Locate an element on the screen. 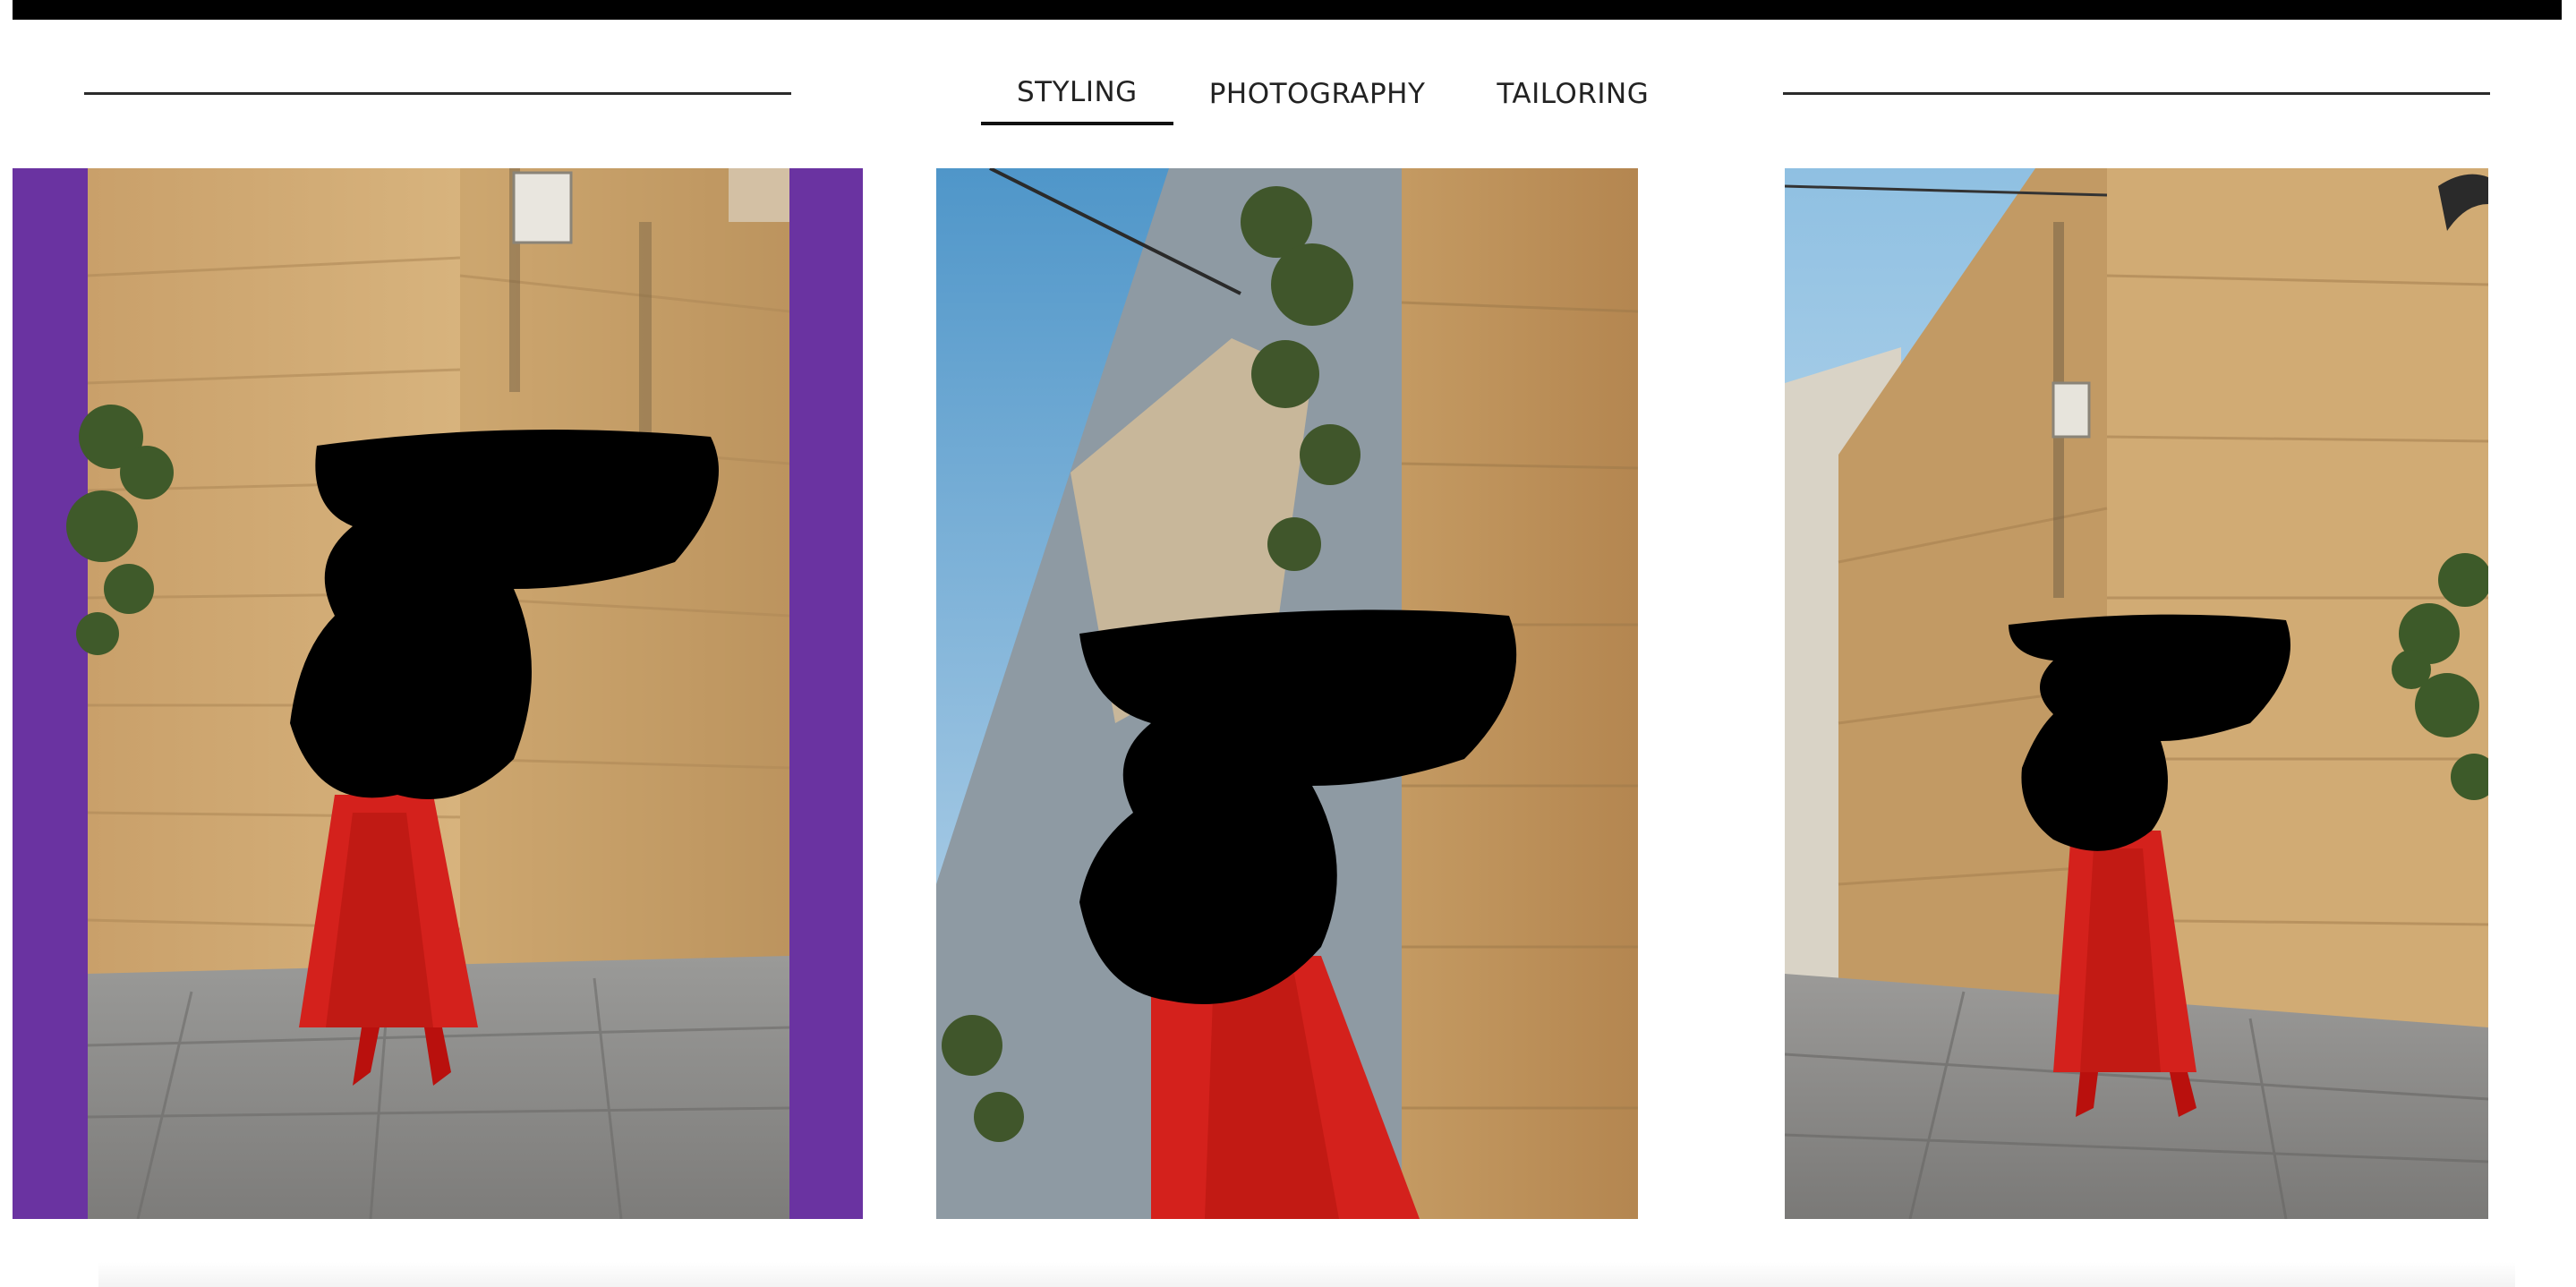 The height and width of the screenshot is (1287, 2576). tab-tailoring: TAILORING is located at coordinates (1573, 94).